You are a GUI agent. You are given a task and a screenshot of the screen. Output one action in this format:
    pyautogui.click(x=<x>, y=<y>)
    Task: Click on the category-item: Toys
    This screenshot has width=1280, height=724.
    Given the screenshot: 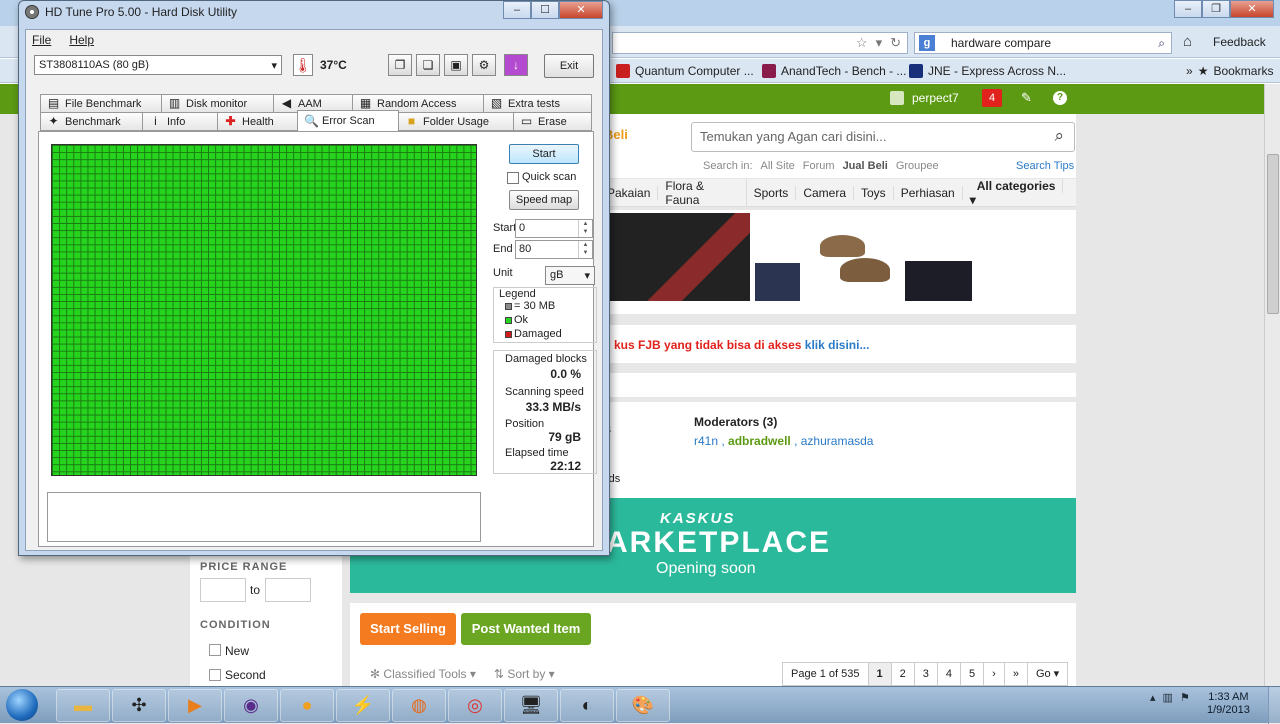 What is the action you would take?
    pyautogui.click(x=874, y=192)
    